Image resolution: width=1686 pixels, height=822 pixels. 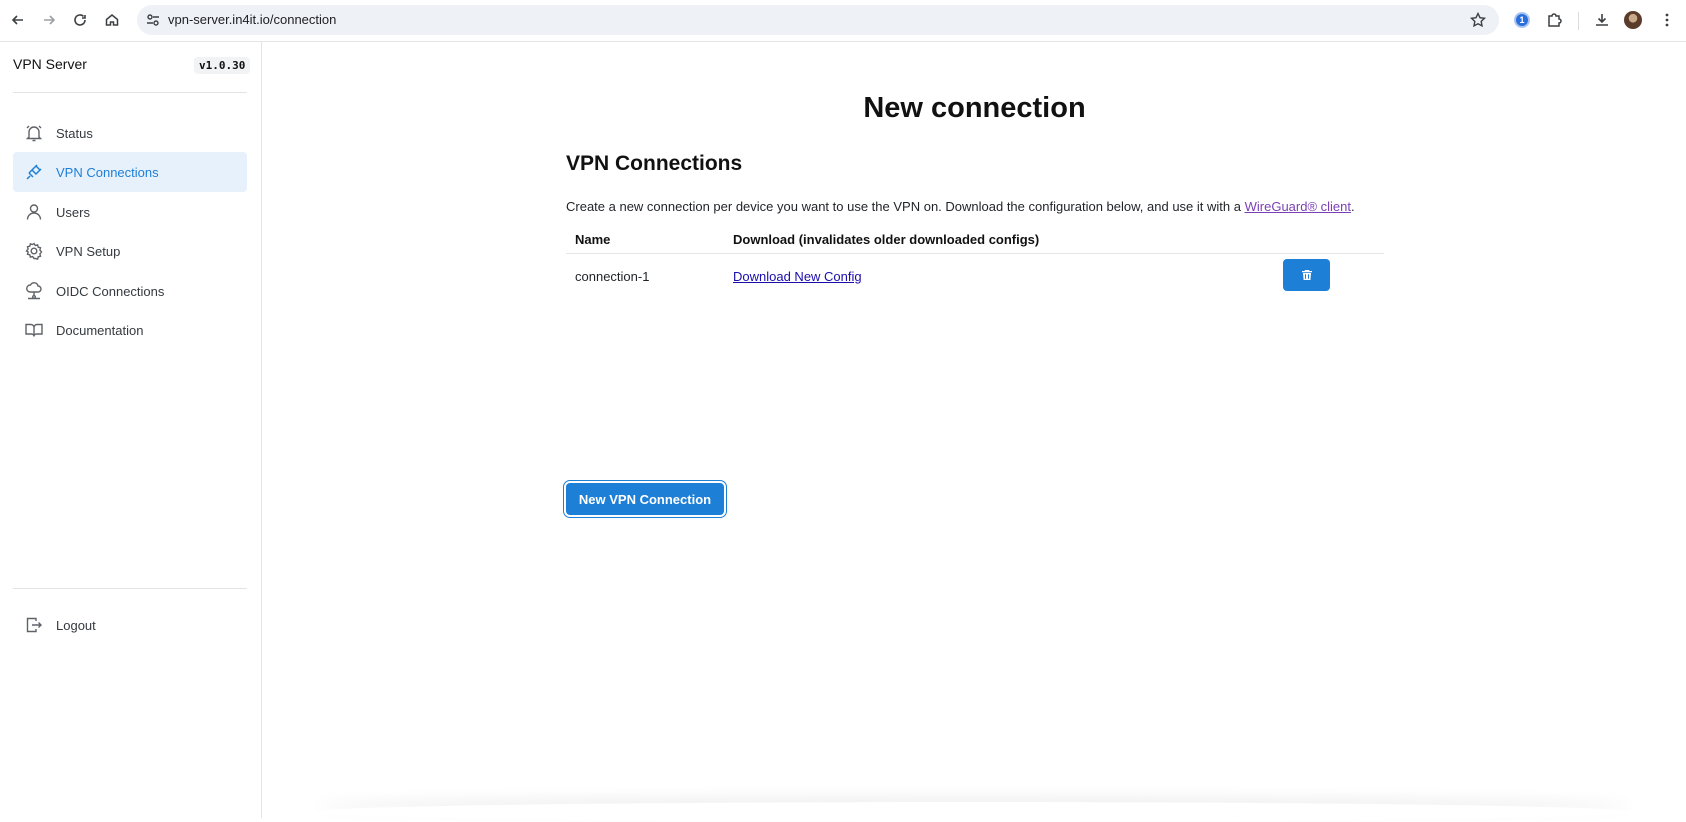 What do you see at coordinates (593, 239) in the screenshot?
I see `column-header-name: Name` at bounding box center [593, 239].